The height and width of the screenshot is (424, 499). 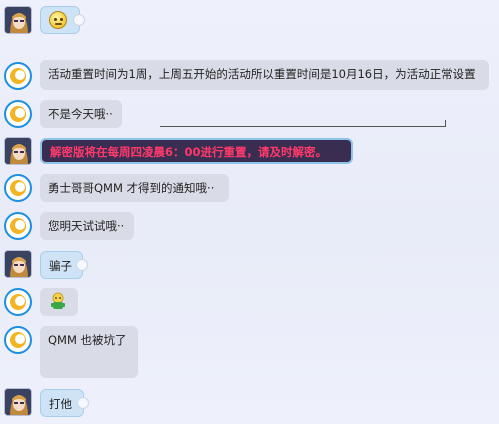 I want to click on message-row: 解密版将在每周四凌晨6：00进行重置，请及时解密。, so click(x=249, y=151).